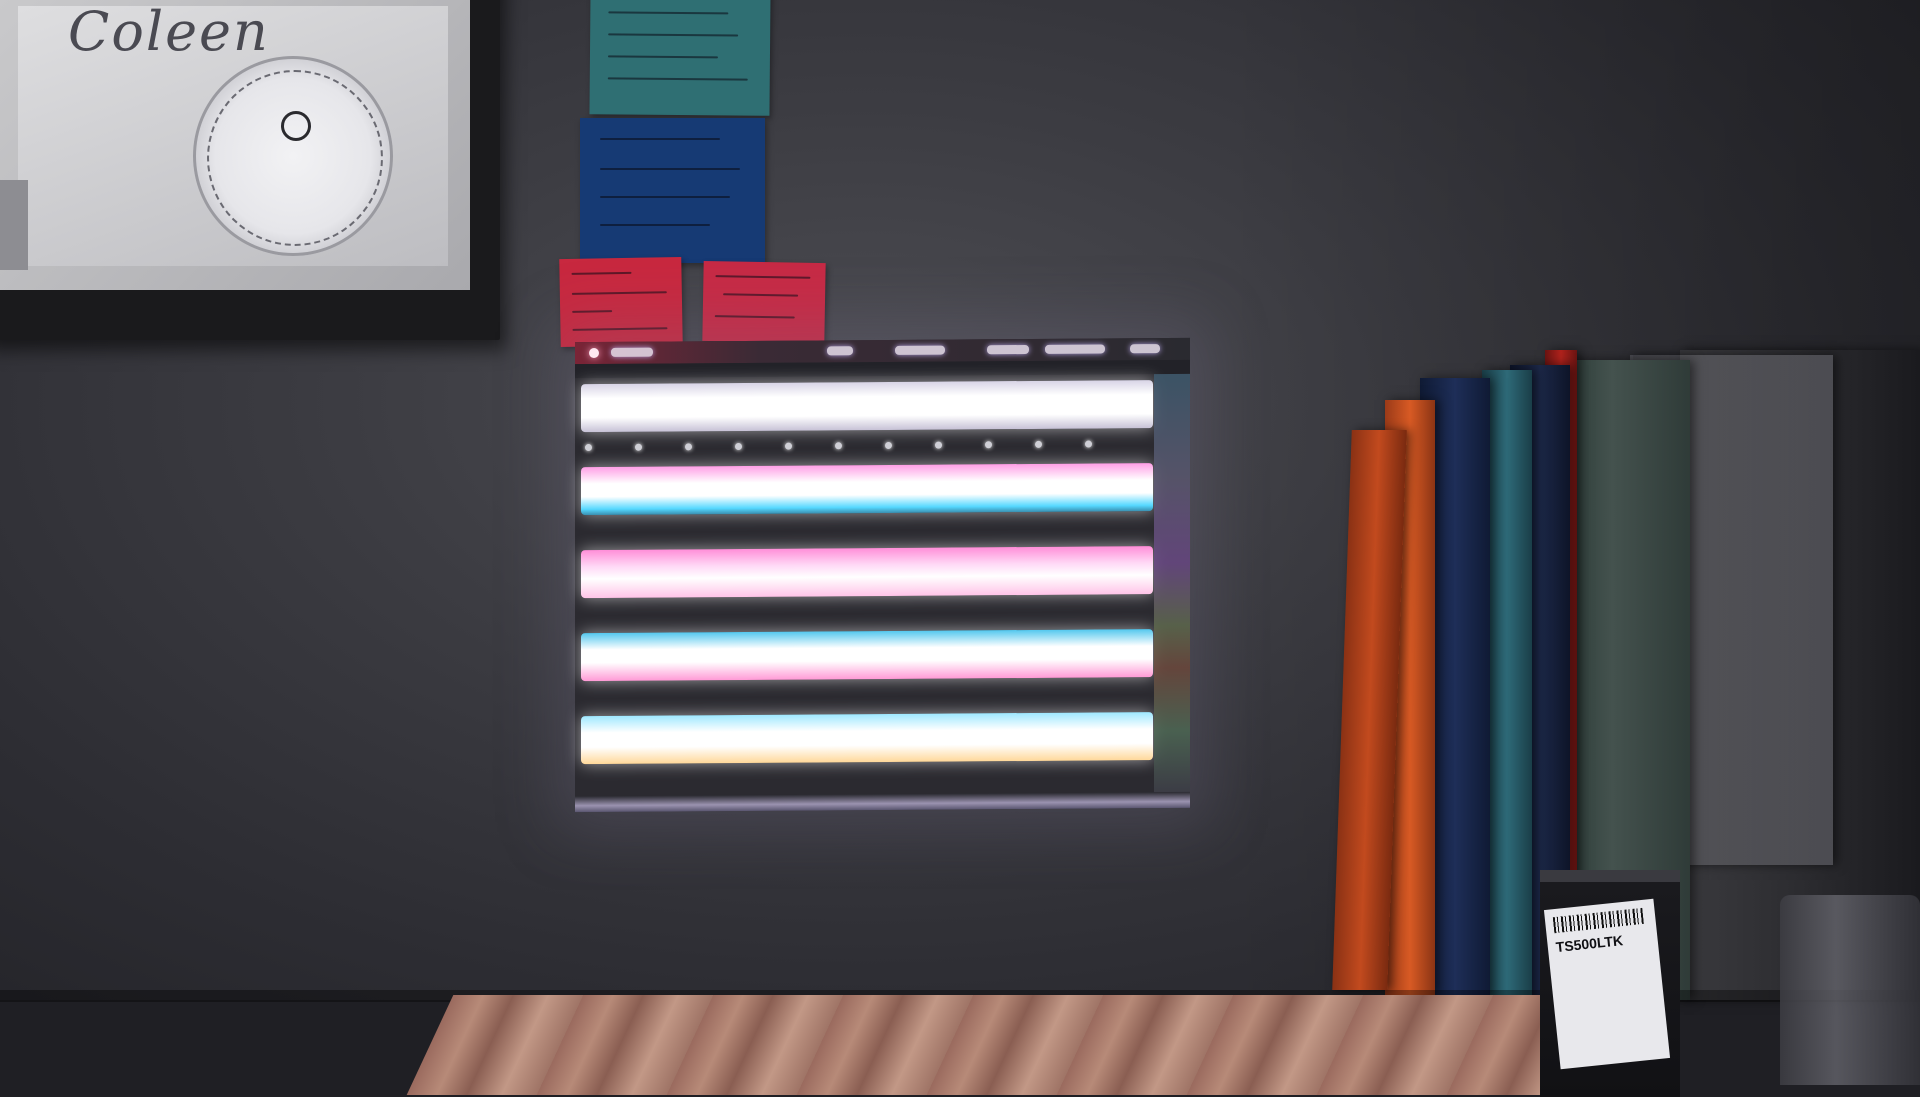 The width and height of the screenshot is (1920, 1097). I want to click on projected-sidebar, so click(1172, 584).